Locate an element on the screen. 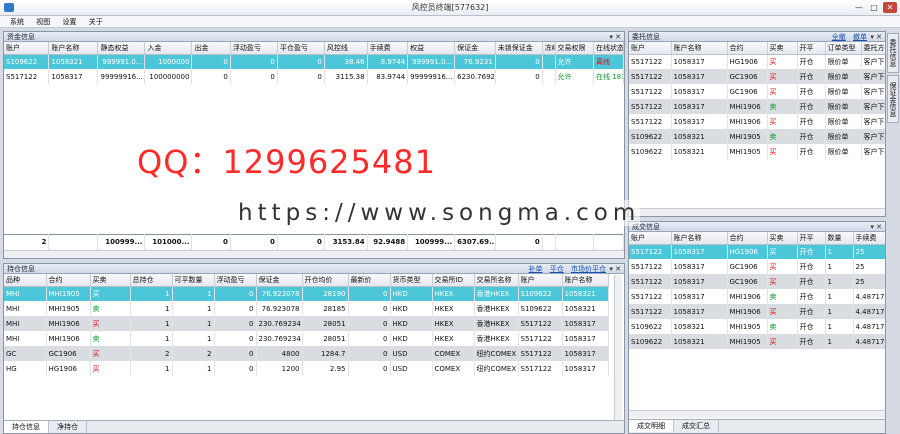  column-header: 品种 is located at coordinates (25, 280).